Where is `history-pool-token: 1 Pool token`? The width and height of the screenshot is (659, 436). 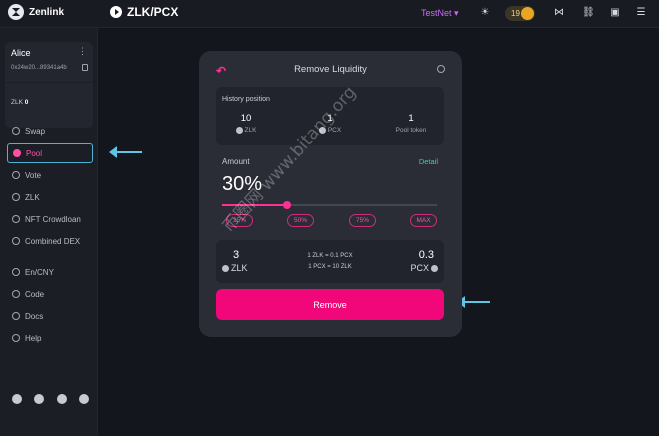
history-pool-token: 1 Pool token is located at coordinates (411, 123).